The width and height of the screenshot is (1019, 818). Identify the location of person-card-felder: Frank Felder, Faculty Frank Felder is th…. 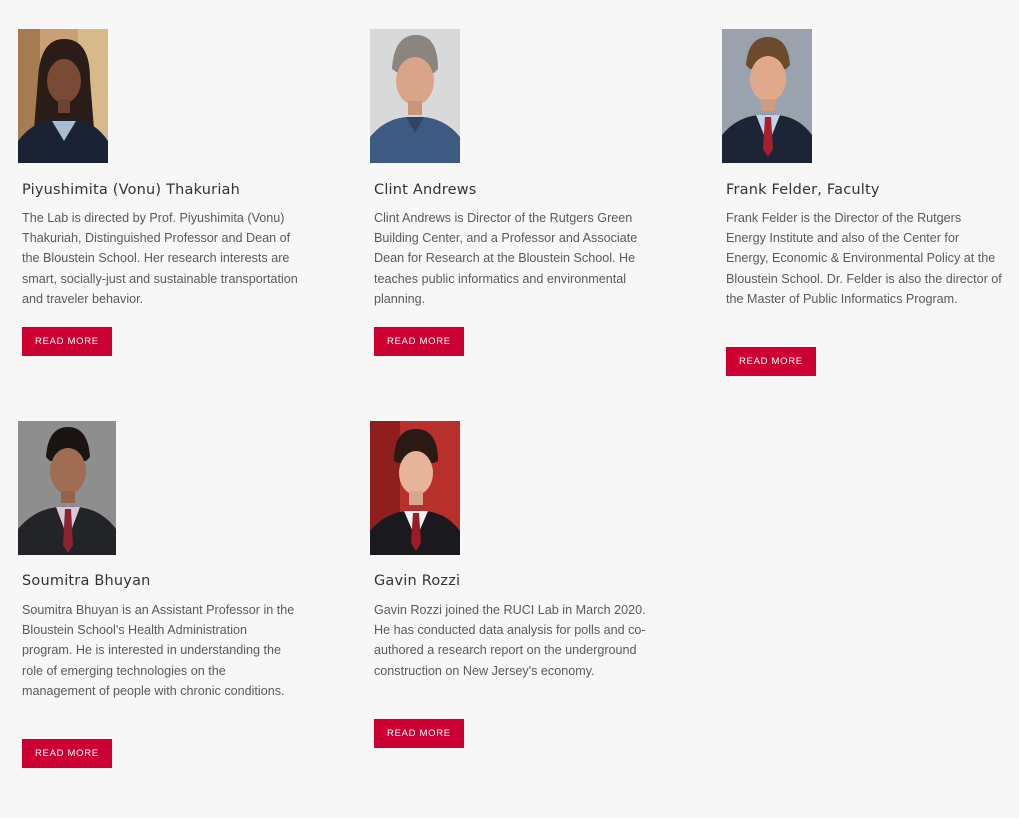
(870, 204).